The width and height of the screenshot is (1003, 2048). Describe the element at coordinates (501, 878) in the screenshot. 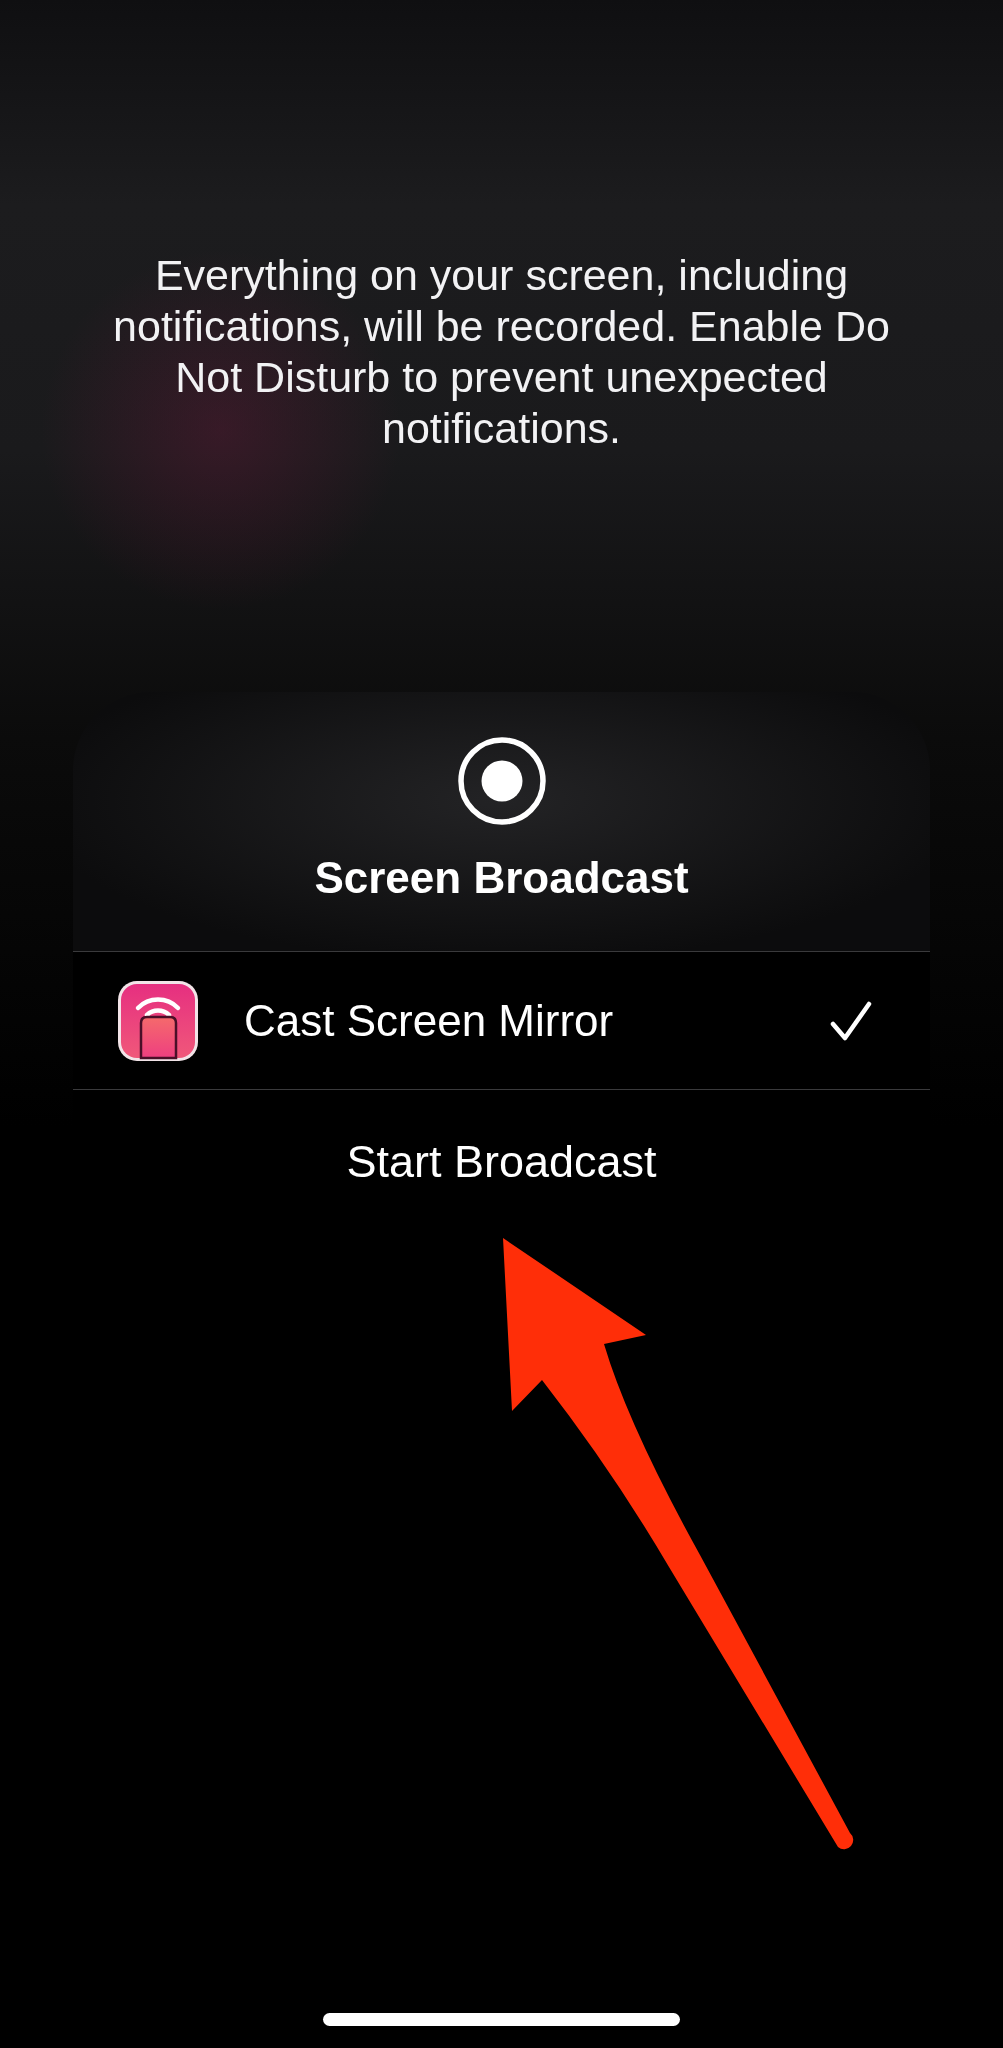

I see `sheet-title: Screen Broadcast` at that location.